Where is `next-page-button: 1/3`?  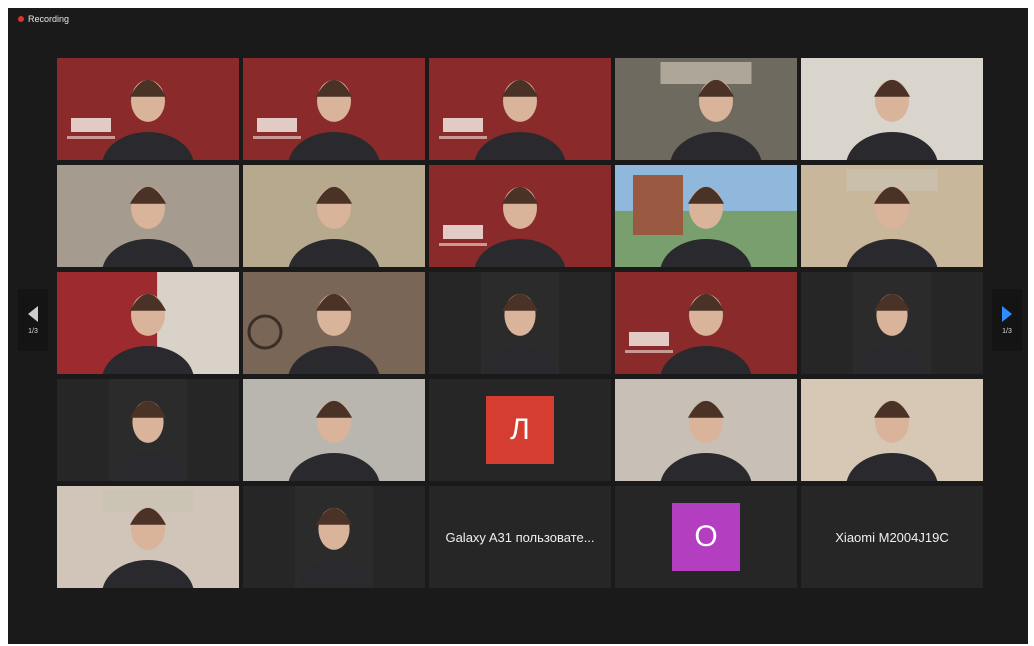 next-page-button: 1/3 is located at coordinates (1007, 320).